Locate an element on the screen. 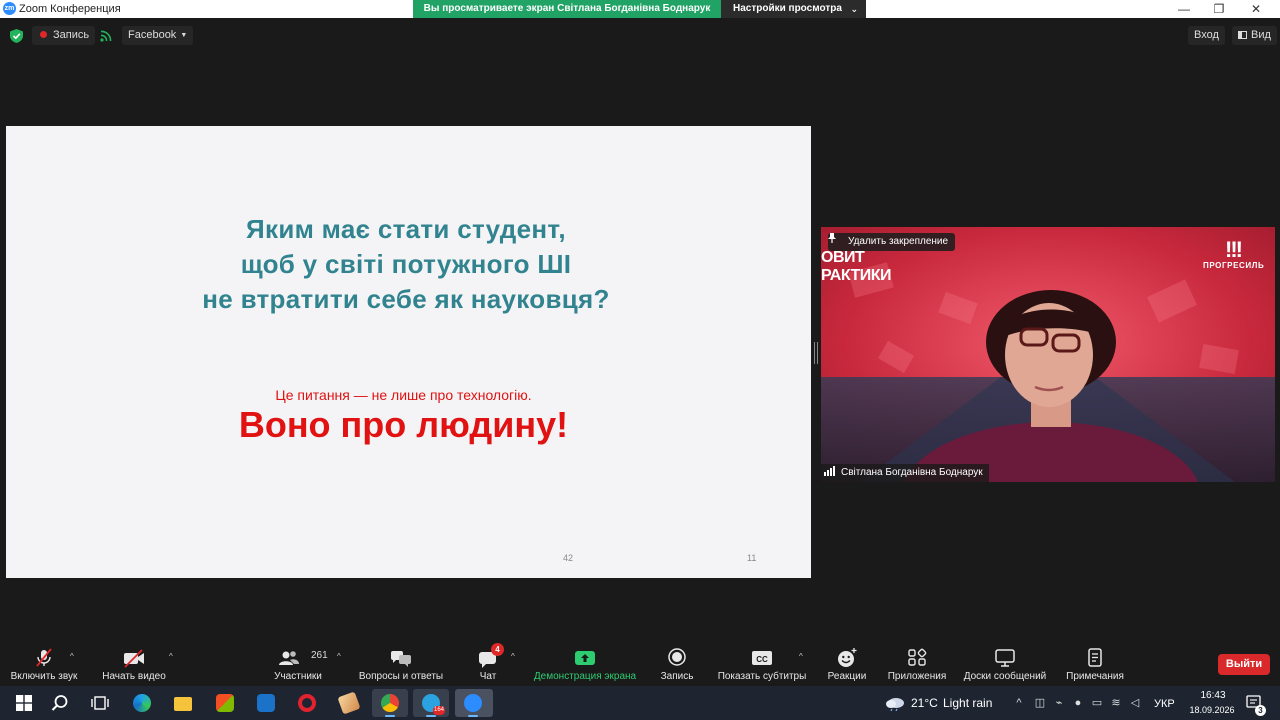 This screenshot has height=720, width=1280. task-view-icon is located at coordinates (100, 703).